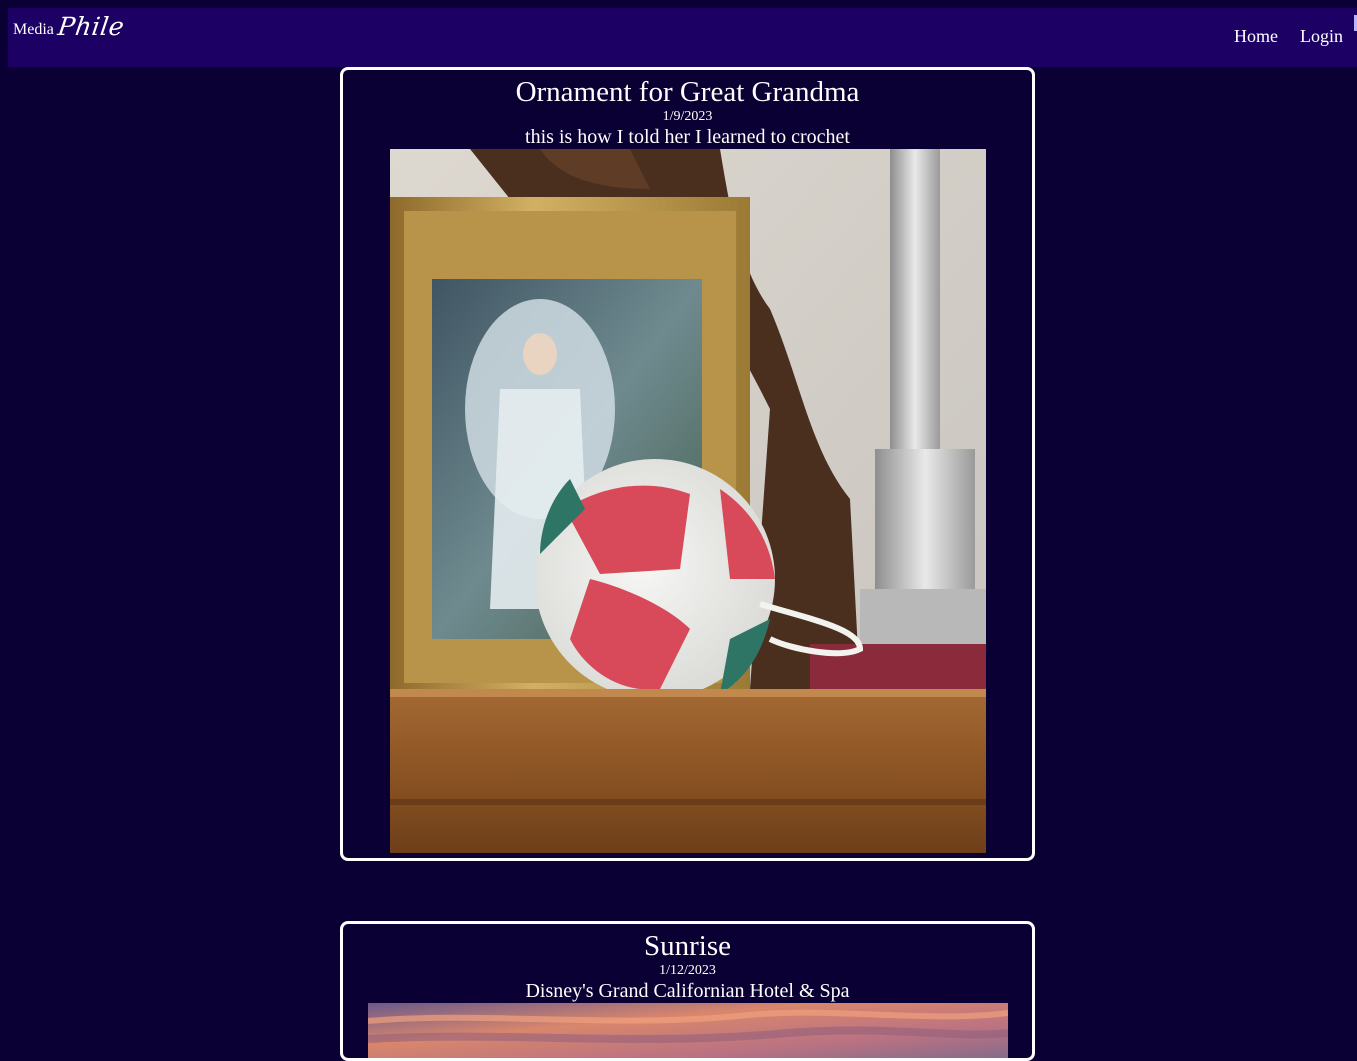 The image size is (1357, 1061). What do you see at coordinates (91, 26) in the screenshot?
I see `brand-phile-text: Phile` at bounding box center [91, 26].